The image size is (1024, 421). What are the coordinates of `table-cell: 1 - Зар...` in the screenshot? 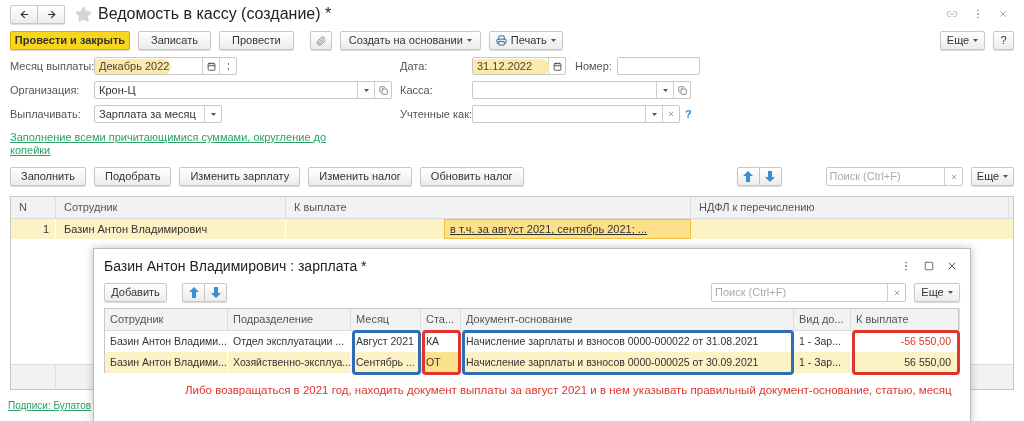 It's located at (822, 362).